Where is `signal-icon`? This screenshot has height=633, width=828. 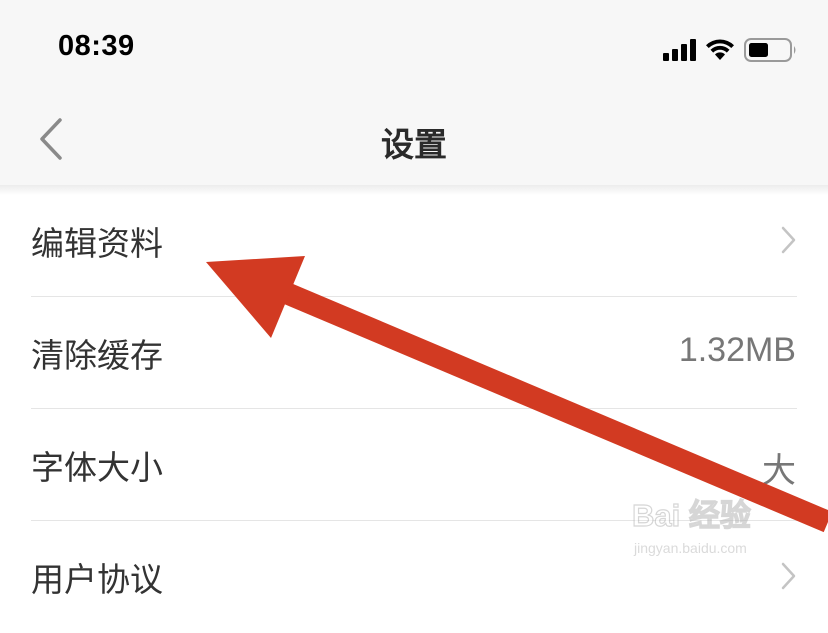
signal-icon is located at coordinates (679, 50).